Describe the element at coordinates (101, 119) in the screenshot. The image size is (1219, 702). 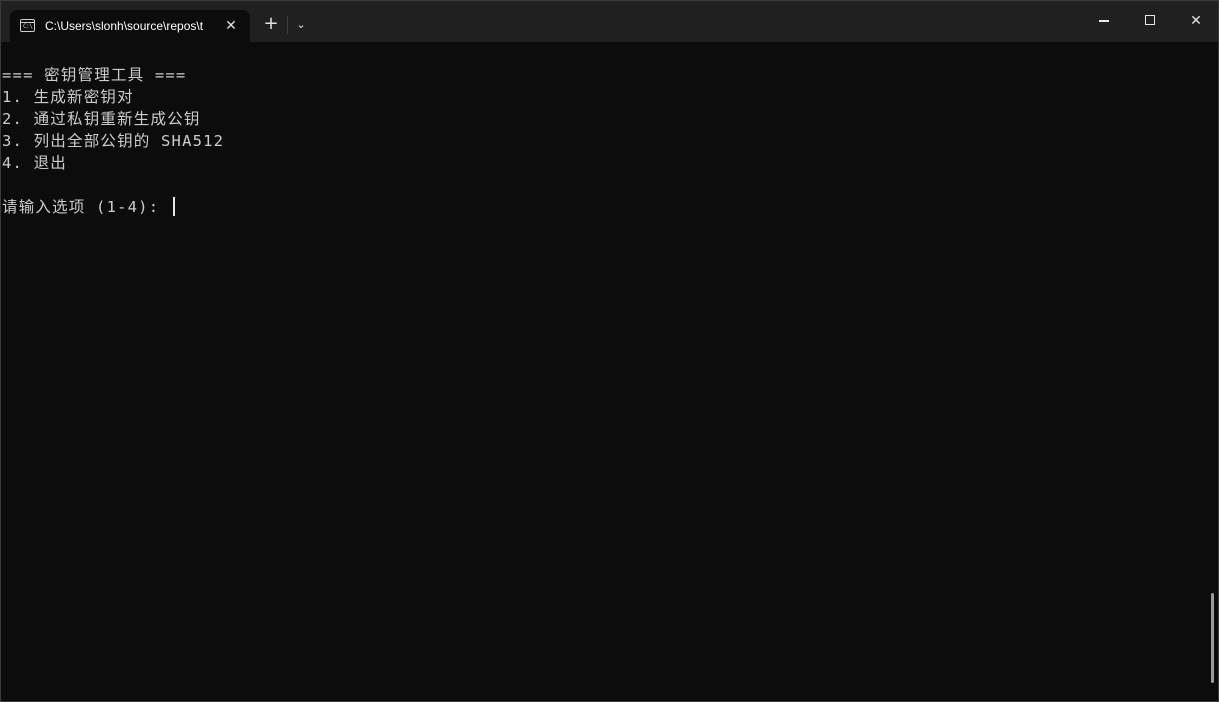
I see `menu-option-2: 2. 通过私钥重新生成公钥` at that location.